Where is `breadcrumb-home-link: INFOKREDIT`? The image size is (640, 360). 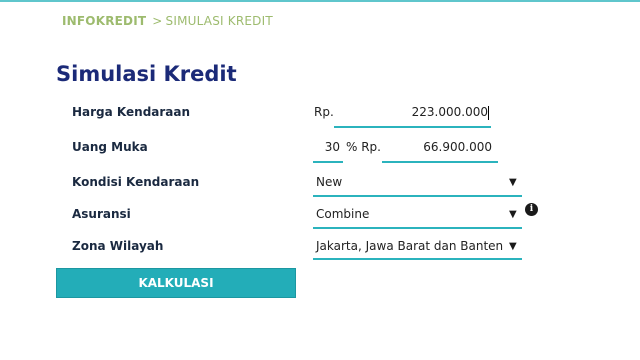
breadcrumb-home-link: INFOKREDIT is located at coordinates (104, 21).